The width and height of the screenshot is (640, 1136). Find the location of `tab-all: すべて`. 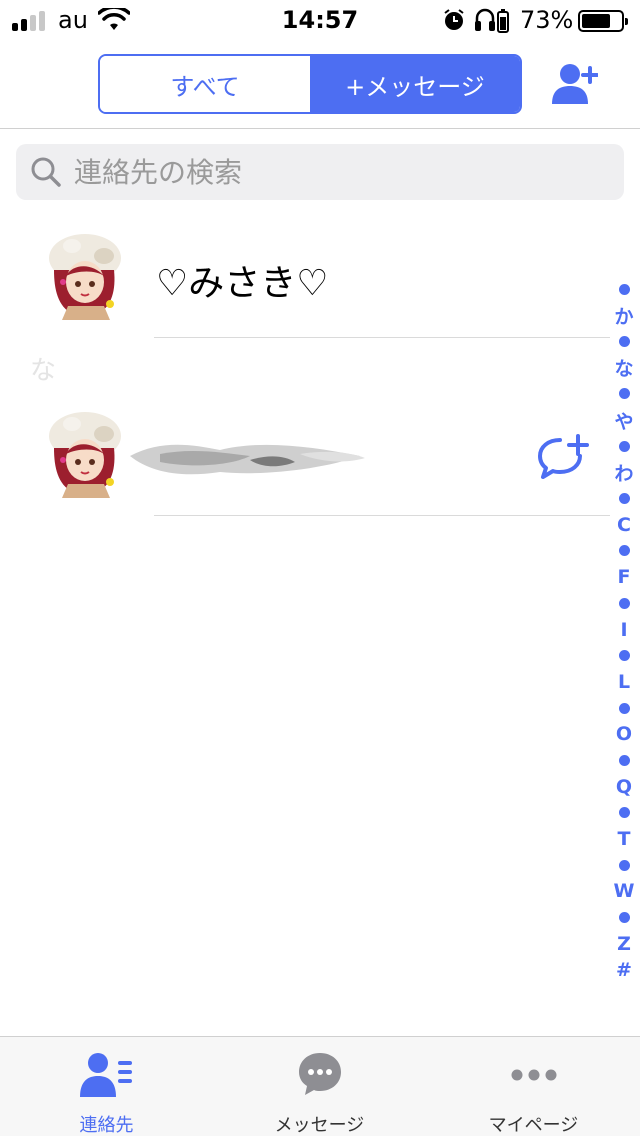

tab-all: すべて is located at coordinates (205, 84).